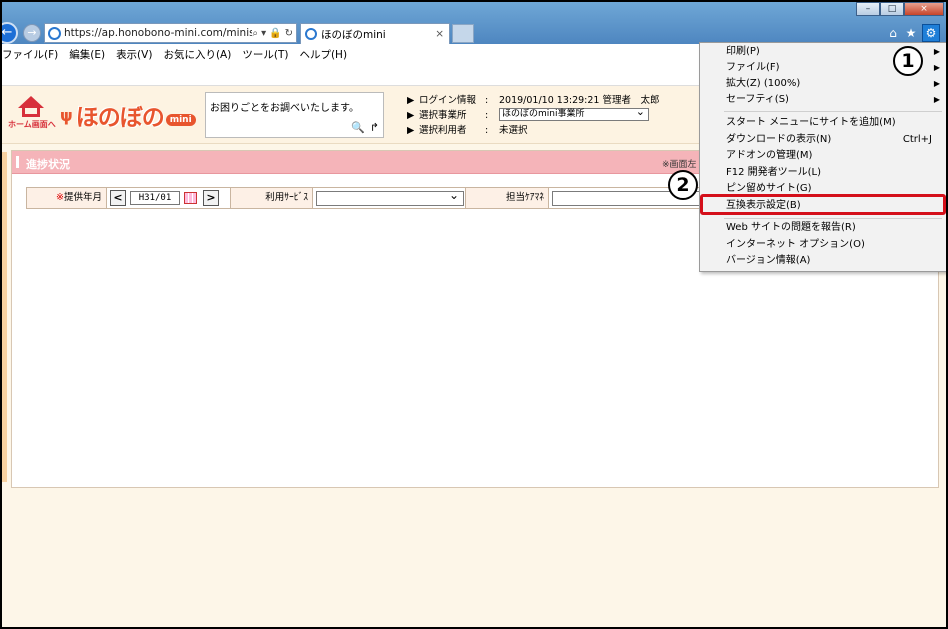 The height and width of the screenshot is (629, 948). I want to click on menu-item-add-to-start: スタート メニューにサイトを追加(M), so click(823, 123).